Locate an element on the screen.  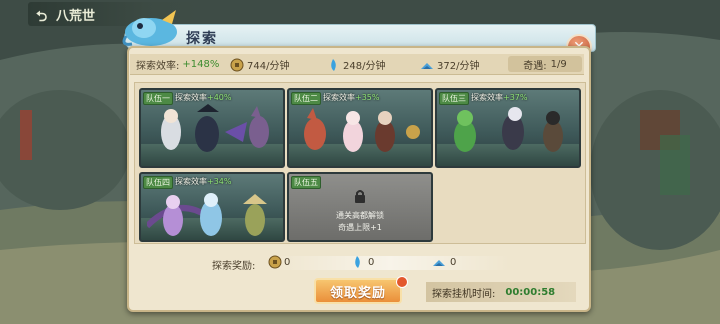
reward-row: 探索奖励: 0 0 0 is located at coordinates (350, 263).